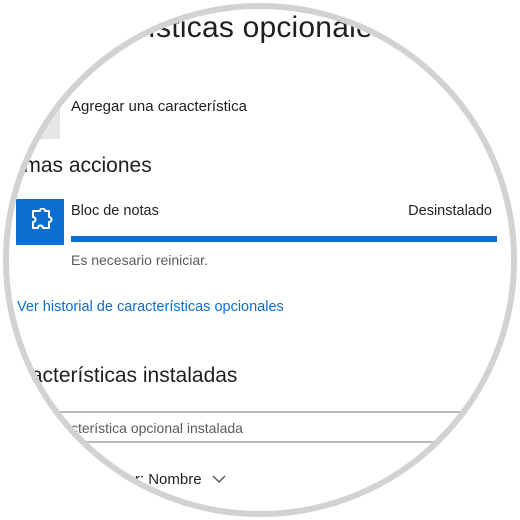 The image size is (520, 520). What do you see at coordinates (159, 106) in the screenshot?
I see `add-feature-button: Agregar una característica` at bounding box center [159, 106].